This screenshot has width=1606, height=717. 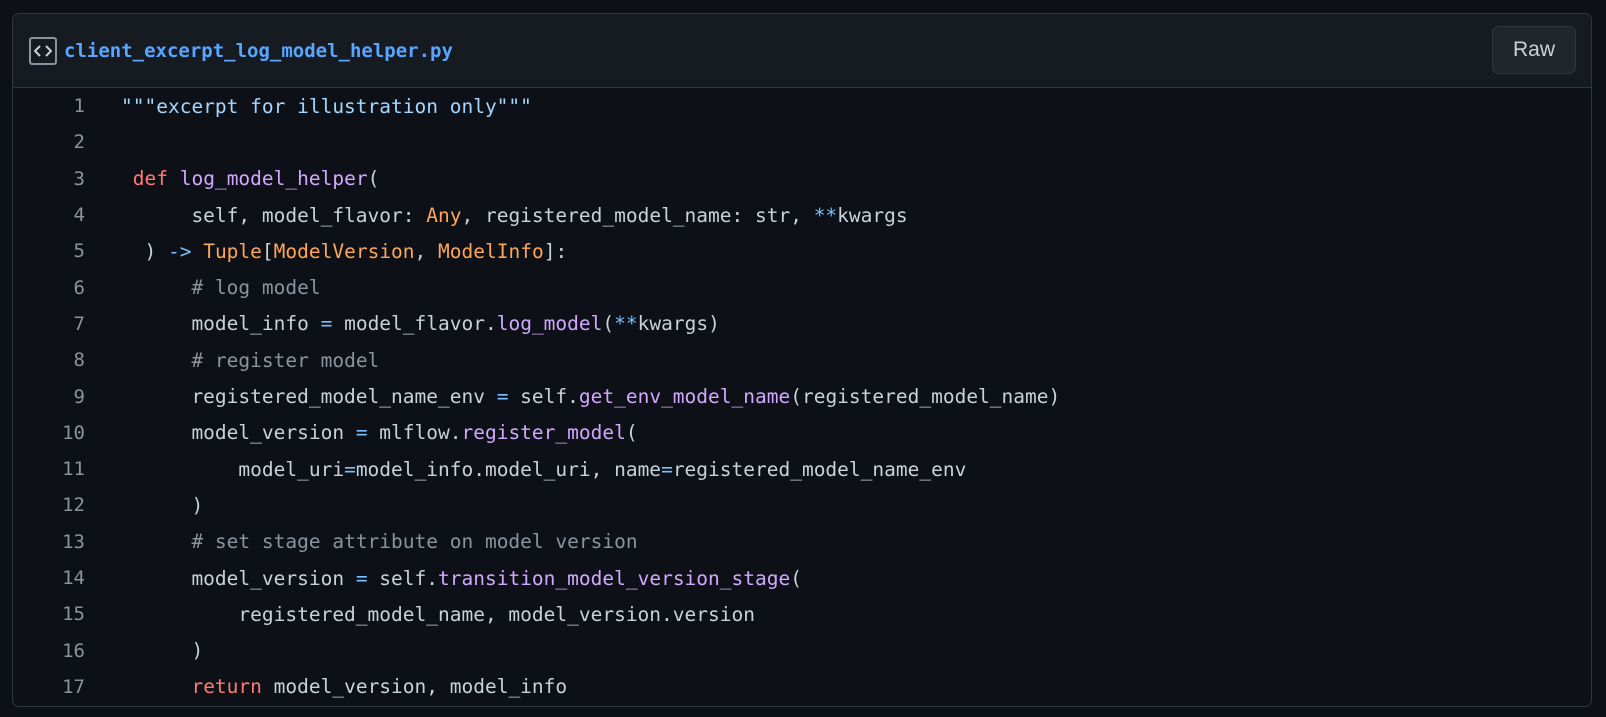 I want to click on code-token: return, so click(x=226, y=687).